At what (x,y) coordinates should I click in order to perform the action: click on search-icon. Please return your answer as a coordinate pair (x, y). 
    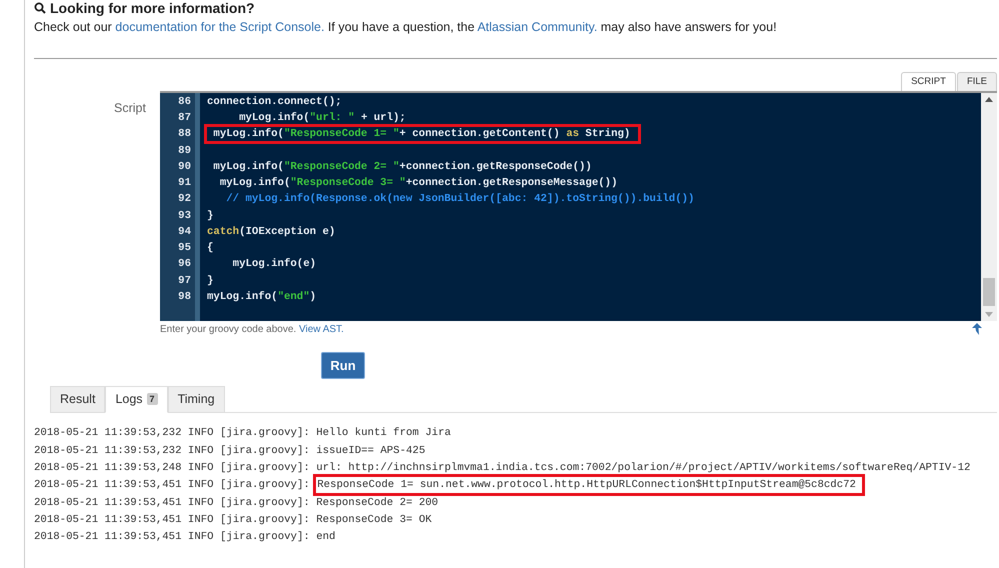
    Looking at the image, I should click on (40, 8).